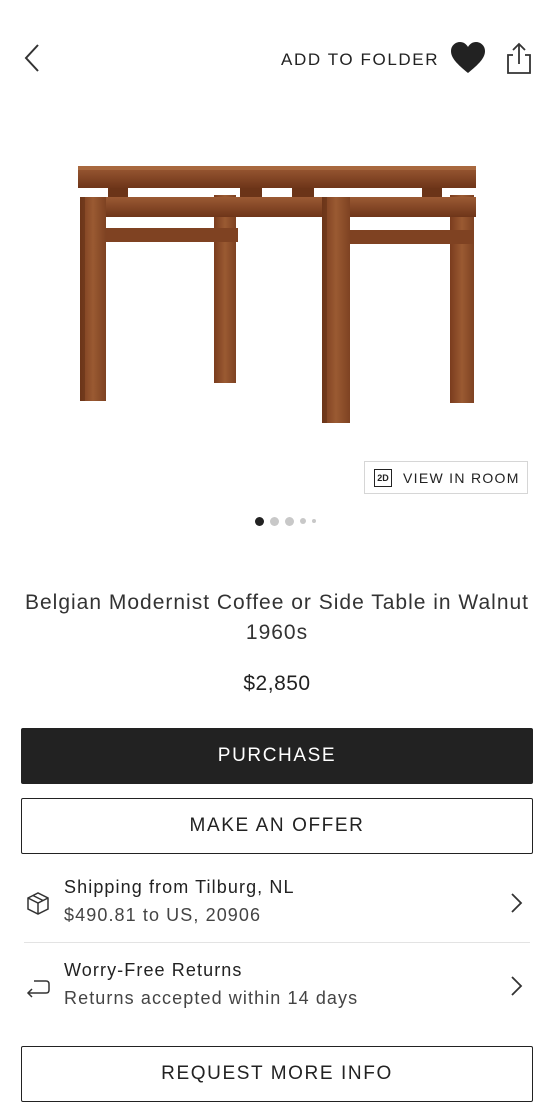 This screenshot has height=1108, width=554. Describe the element at coordinates (38, 903) in the screenshot. I see `package-icon` at that location.